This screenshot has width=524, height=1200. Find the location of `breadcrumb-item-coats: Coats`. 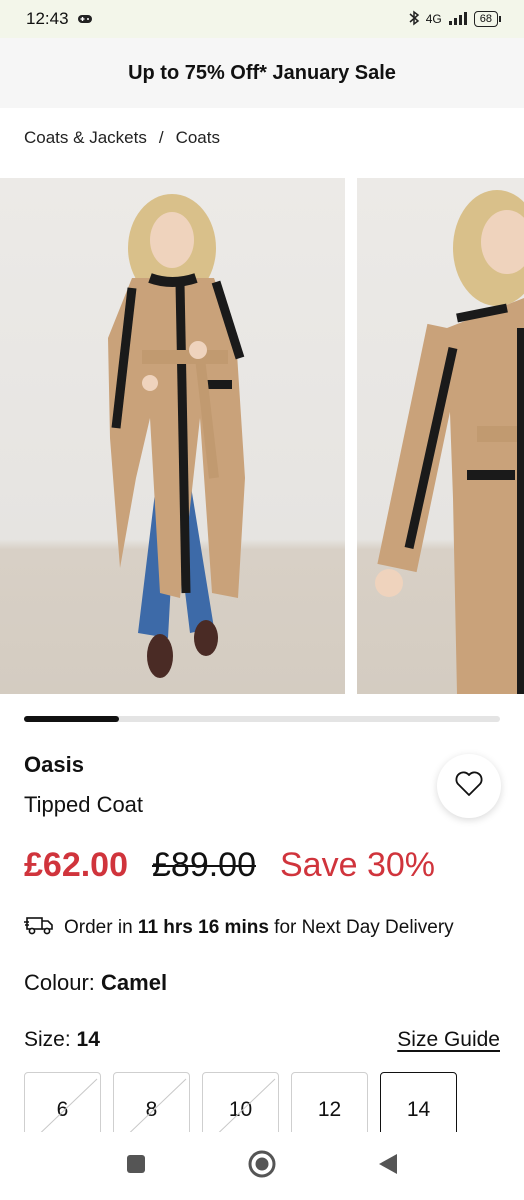

breadcrumb-item-coats: Coats is located at coordinates (198, 138).